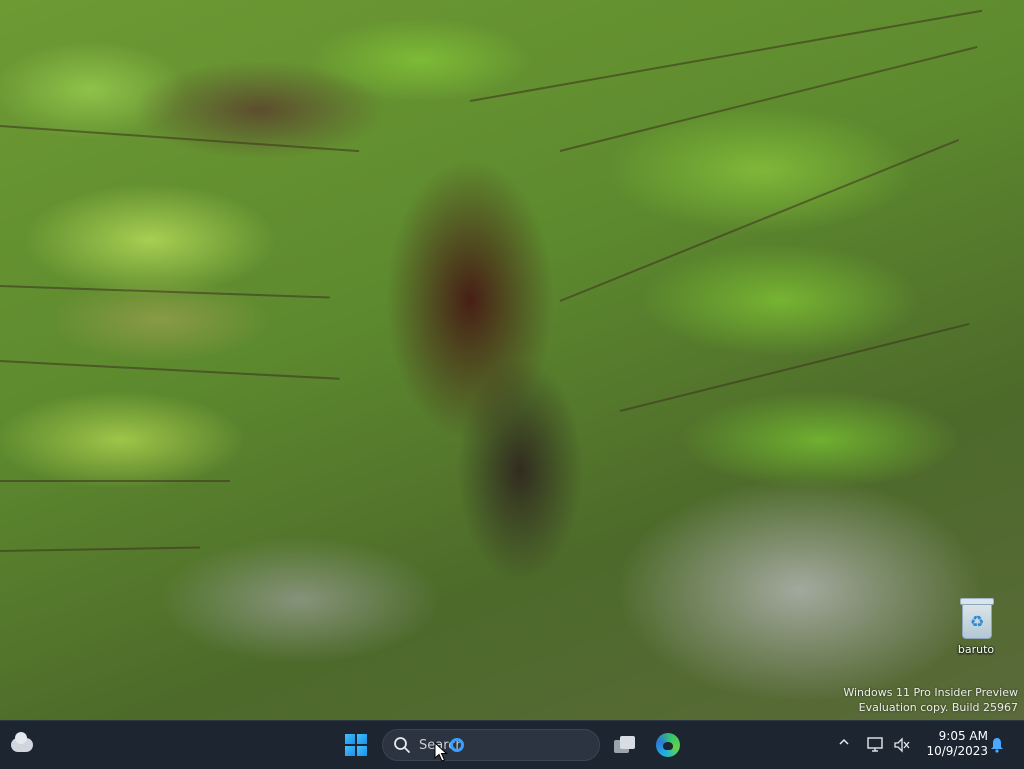 The image size is (1024, 769). What do you see at coordinates (491, 745) in the screenshot?
I see `taskbar-search-box: Search` at bounding box center [491, 745].